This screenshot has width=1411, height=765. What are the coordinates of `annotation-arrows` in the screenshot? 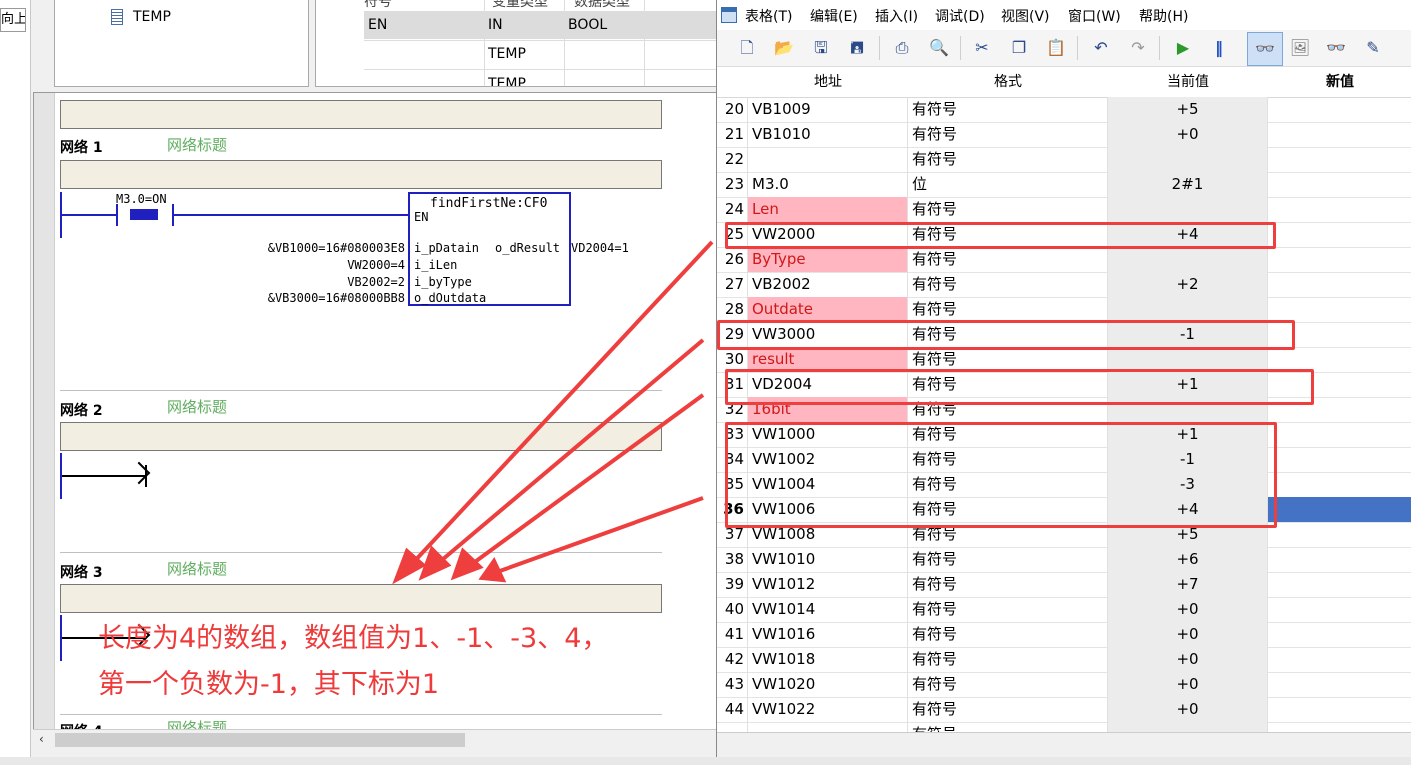 It's located at (553, 412).